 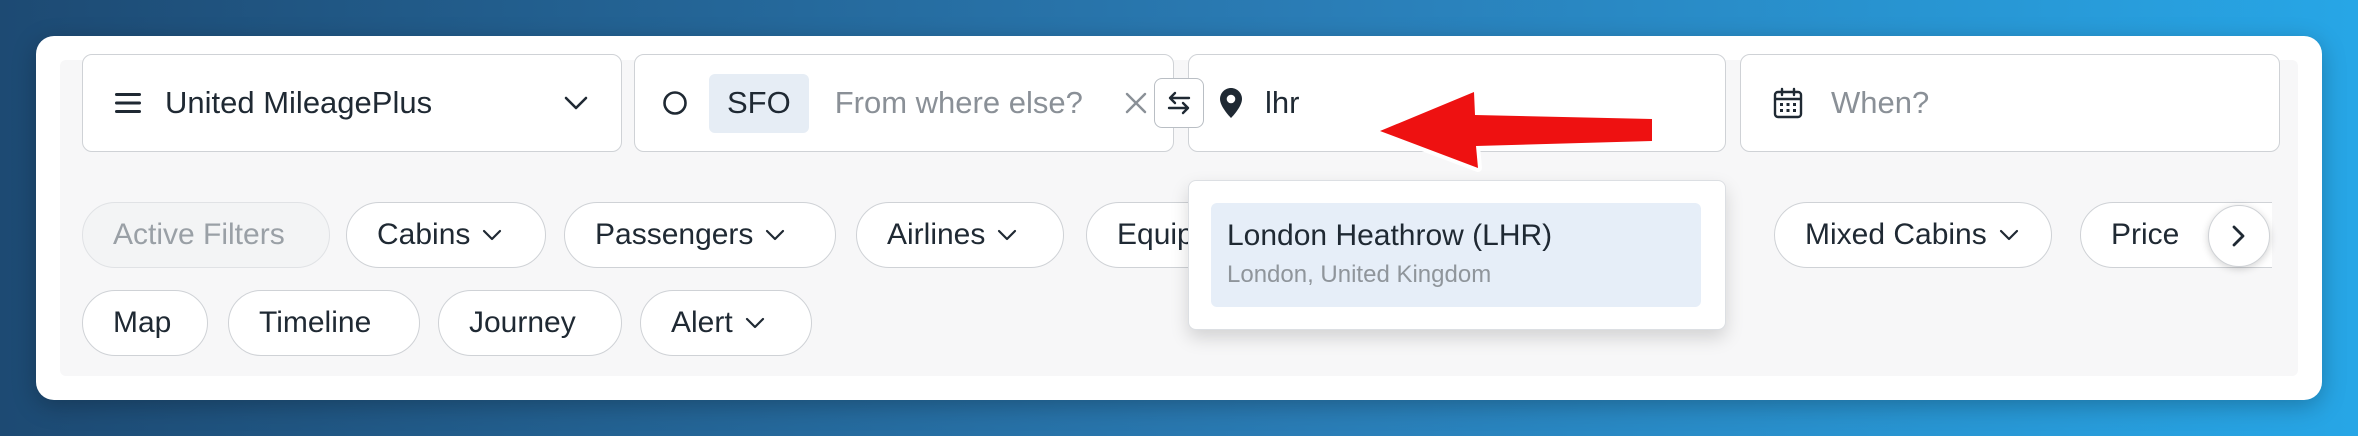 What do you see at coordinates (299, 102) in the screenshot?
I see `program-selector-label: United MileagePlus` at bounding box center [299, 102].